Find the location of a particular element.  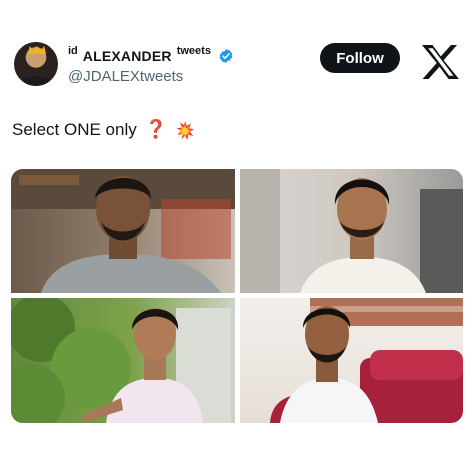

author-handle: @JDALEXtweets is located at coordinates (125, 76).